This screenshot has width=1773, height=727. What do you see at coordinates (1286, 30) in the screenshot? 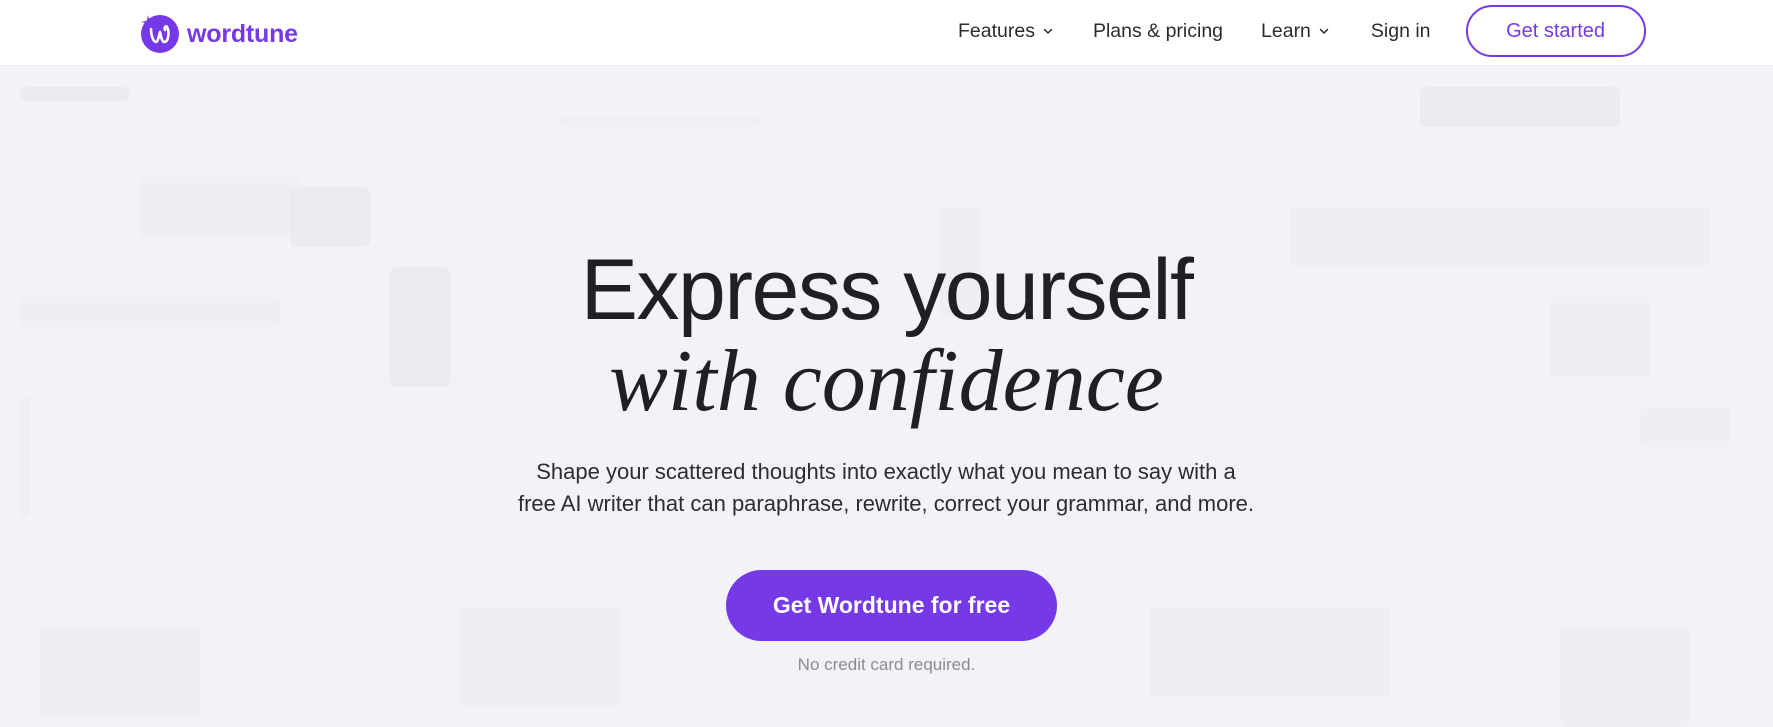
I see `nav-learn-label: Learn` at bounding box center [1286, 30].